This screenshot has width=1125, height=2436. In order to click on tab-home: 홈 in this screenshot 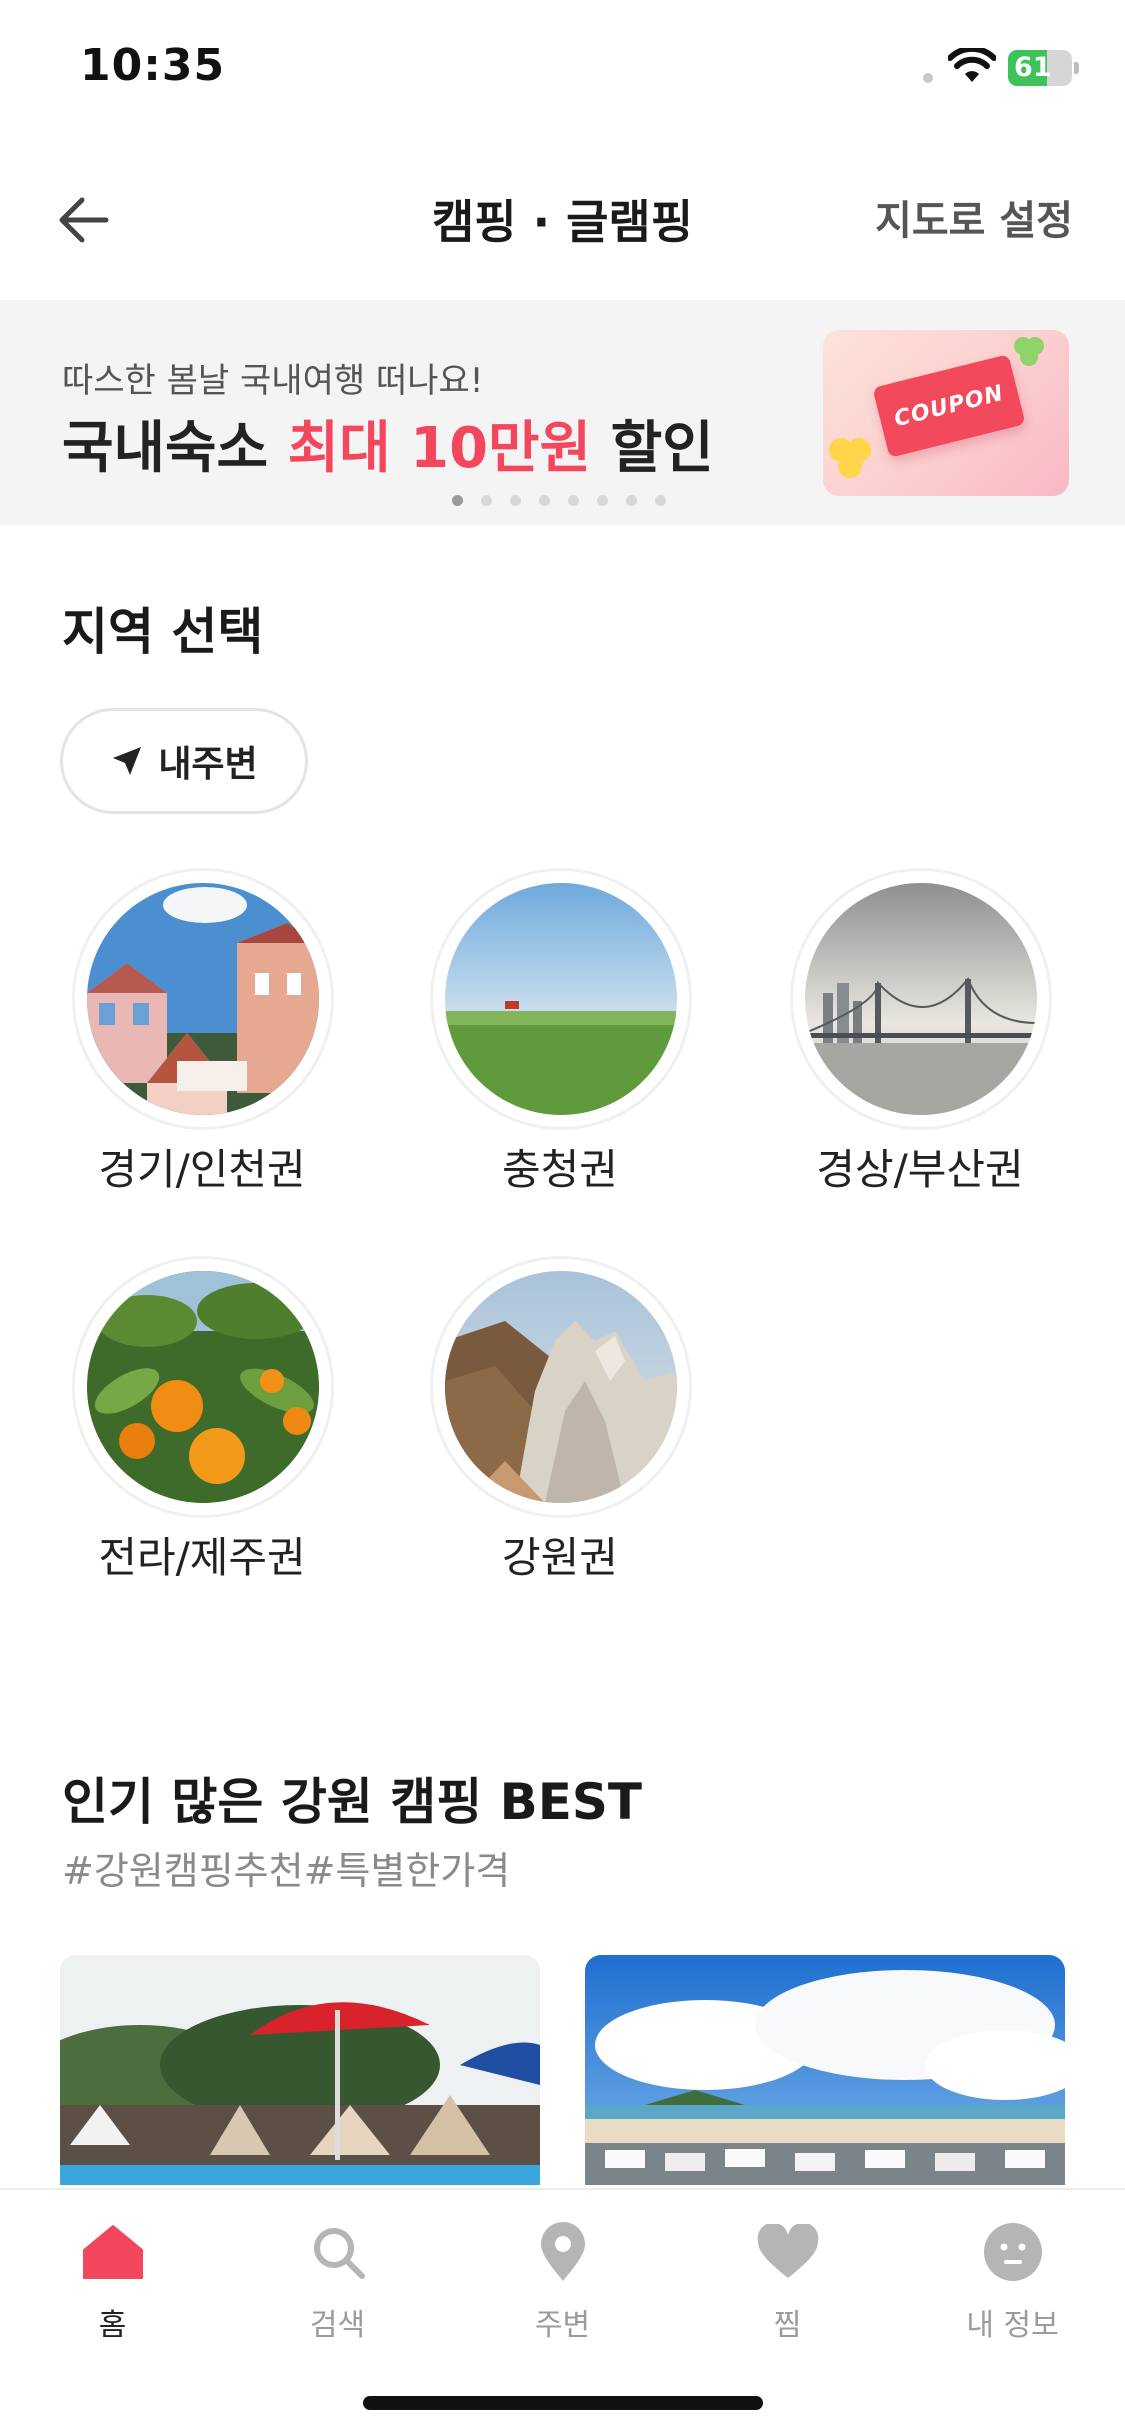, I will do `click(112, 2286)`.